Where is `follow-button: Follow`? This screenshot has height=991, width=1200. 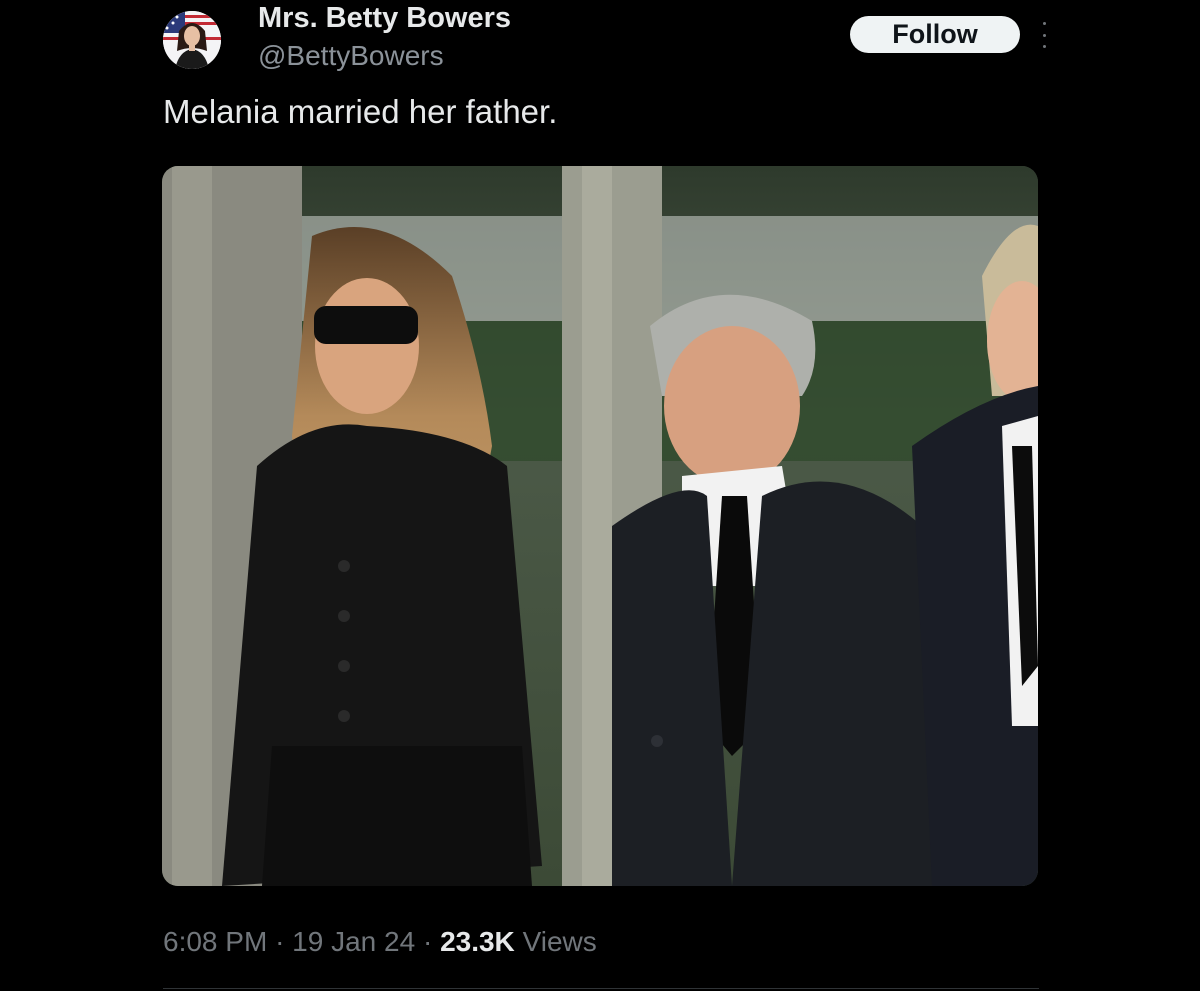 follow-button: Follow is located at coordinates (935, 34).